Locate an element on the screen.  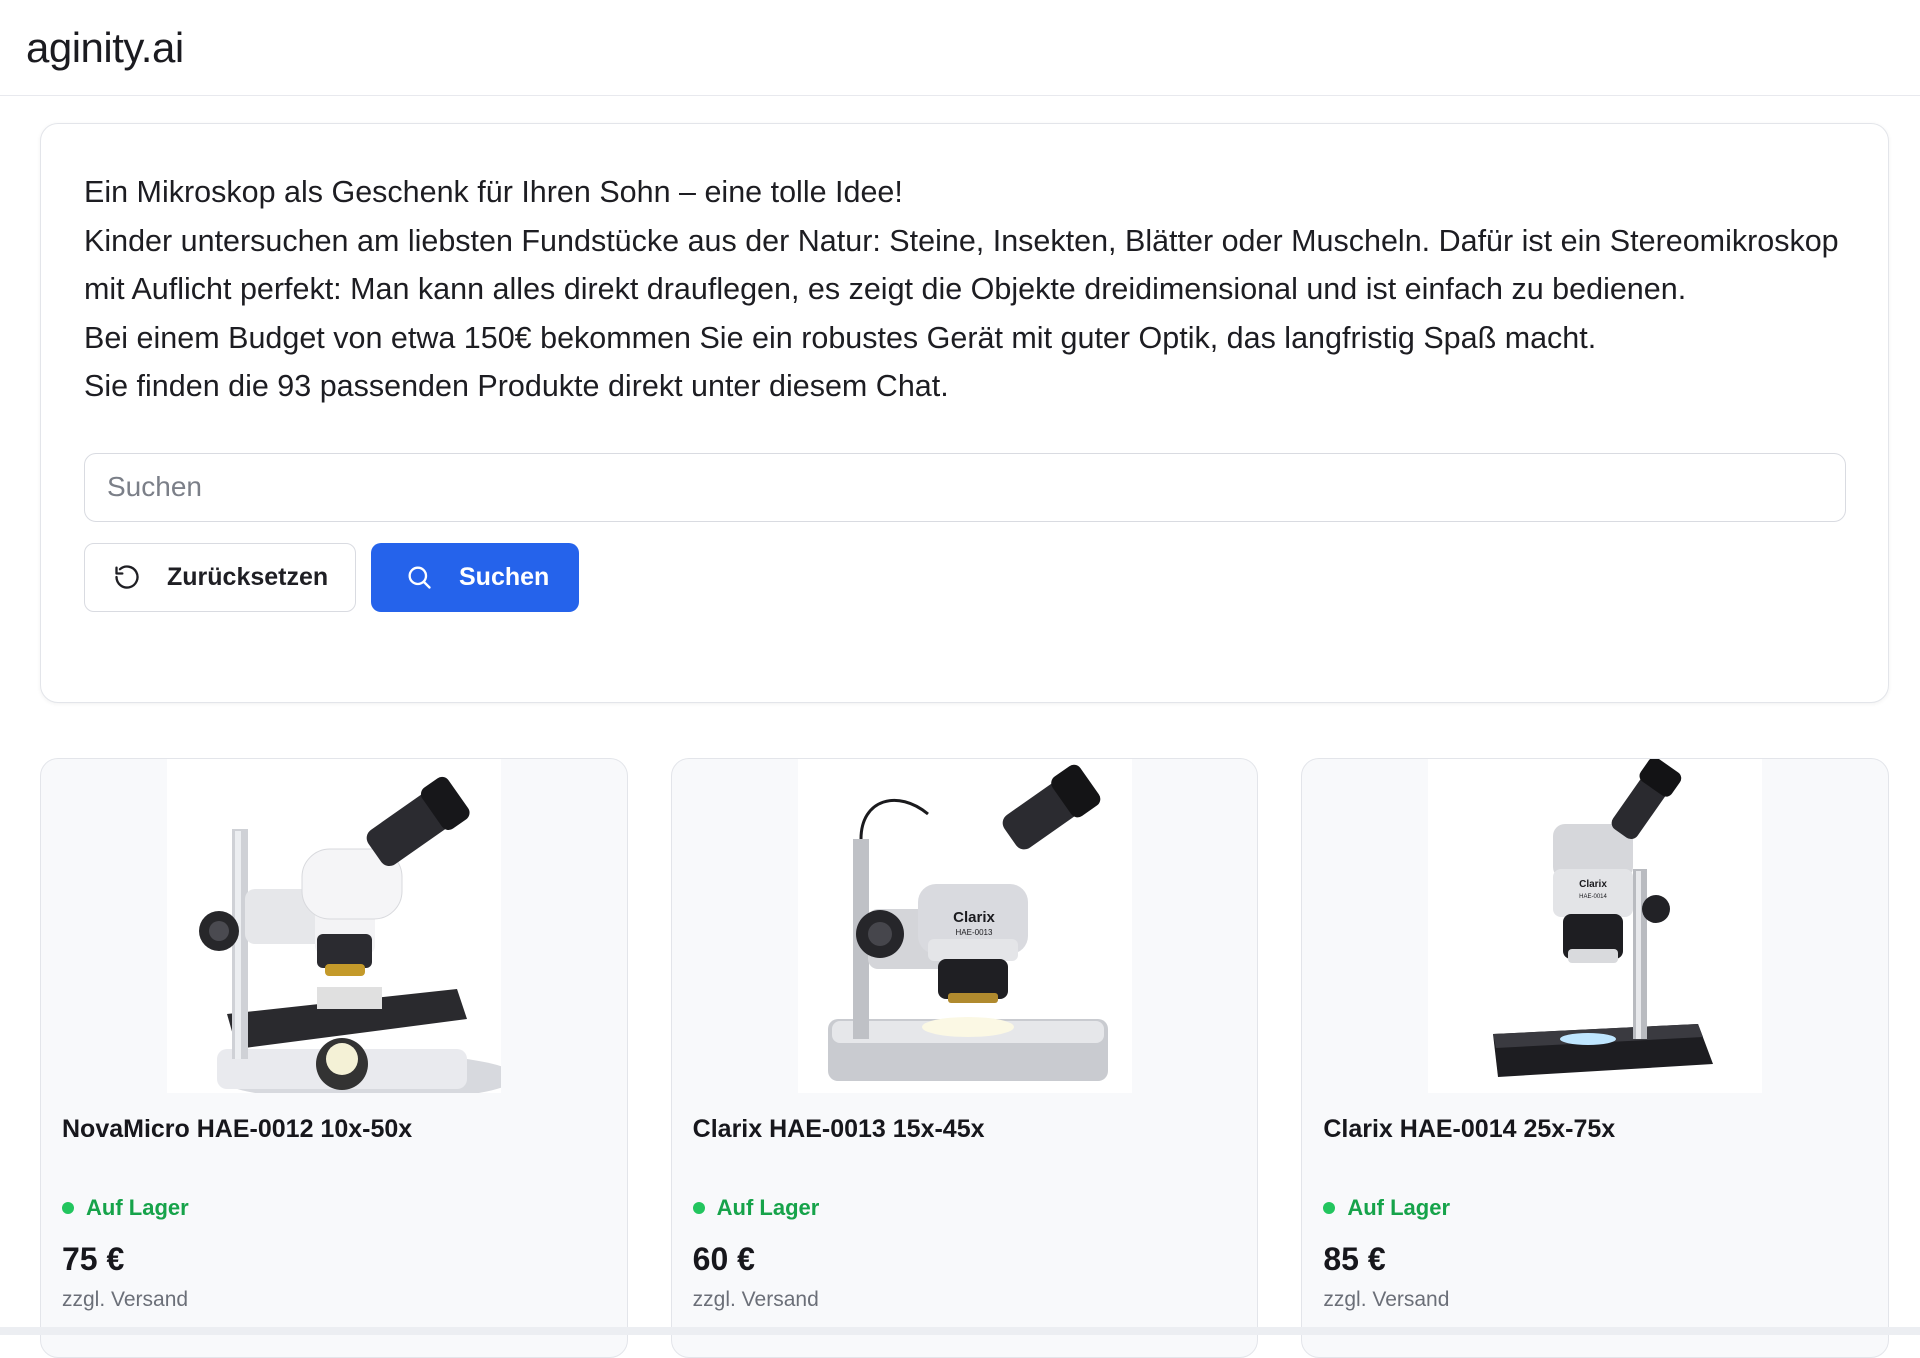
search-input is located at coordinates (965, 487).